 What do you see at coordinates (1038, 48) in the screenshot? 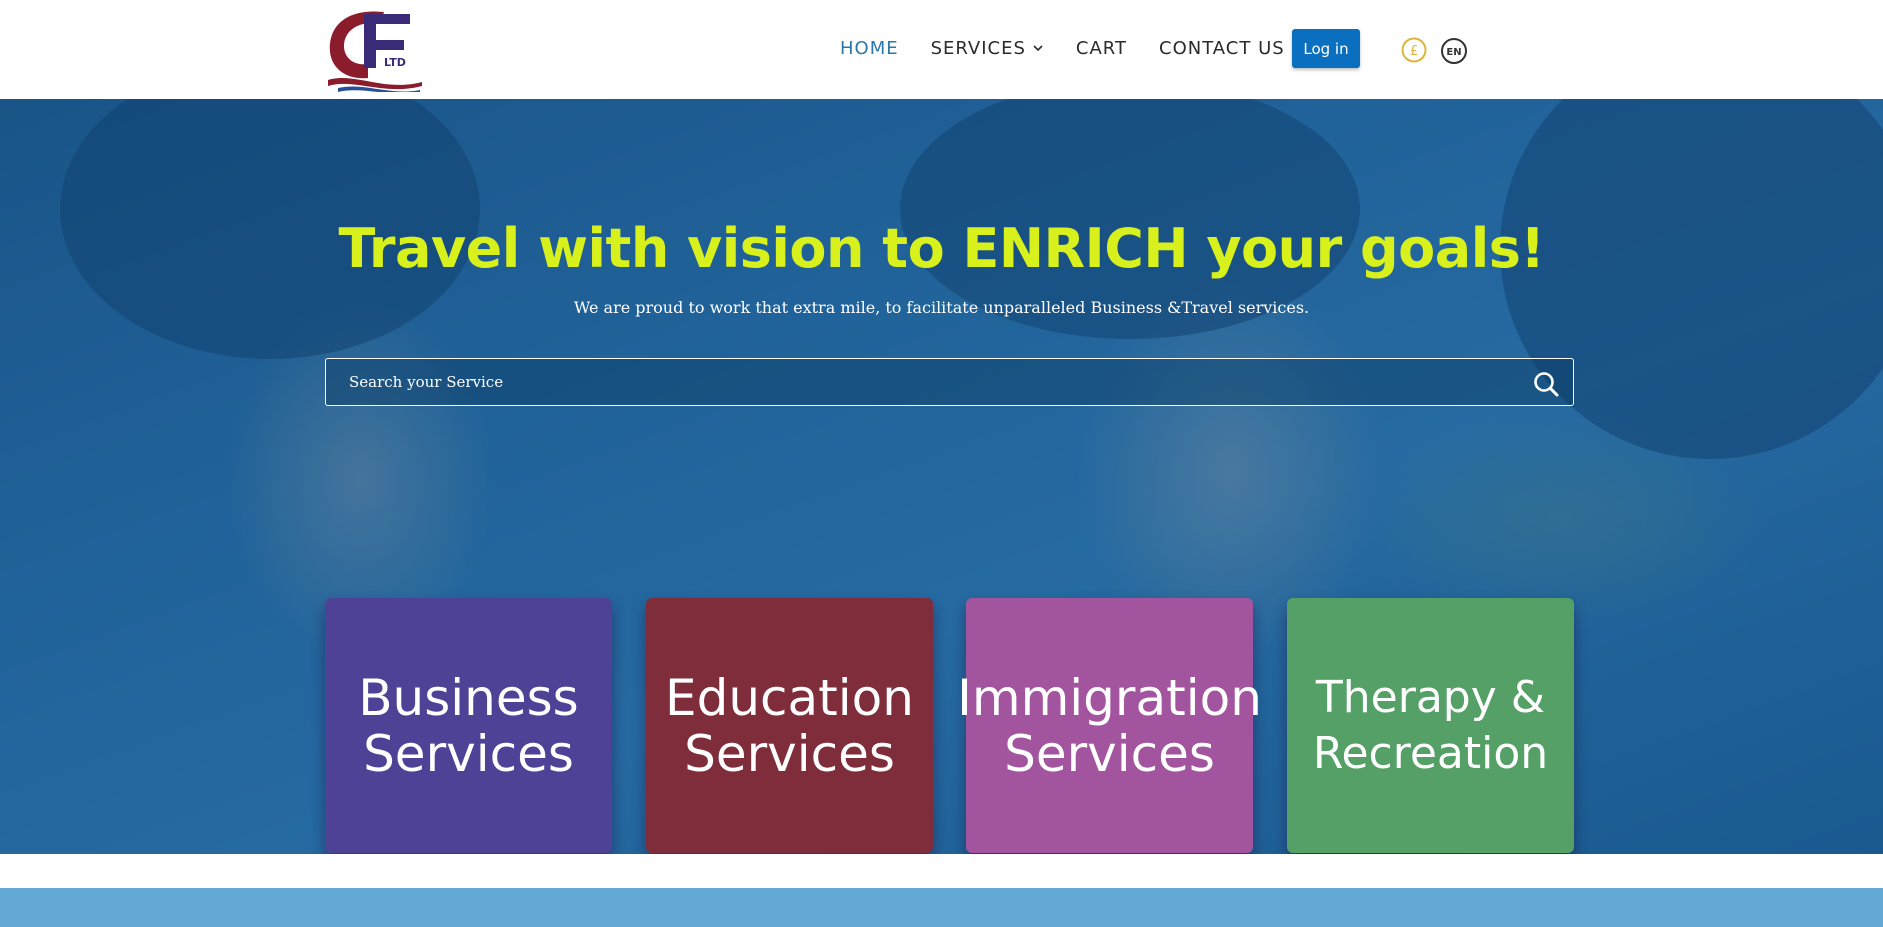
I see `chevron-down-icon` at bounding box center [1038, 48].